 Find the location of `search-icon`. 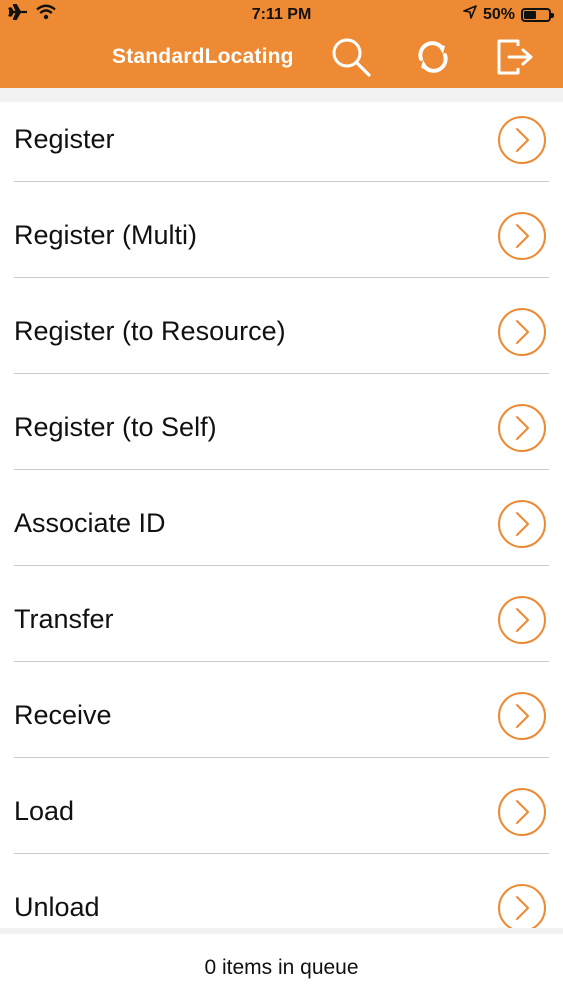

search-icon is located at coordinates (351, 59).